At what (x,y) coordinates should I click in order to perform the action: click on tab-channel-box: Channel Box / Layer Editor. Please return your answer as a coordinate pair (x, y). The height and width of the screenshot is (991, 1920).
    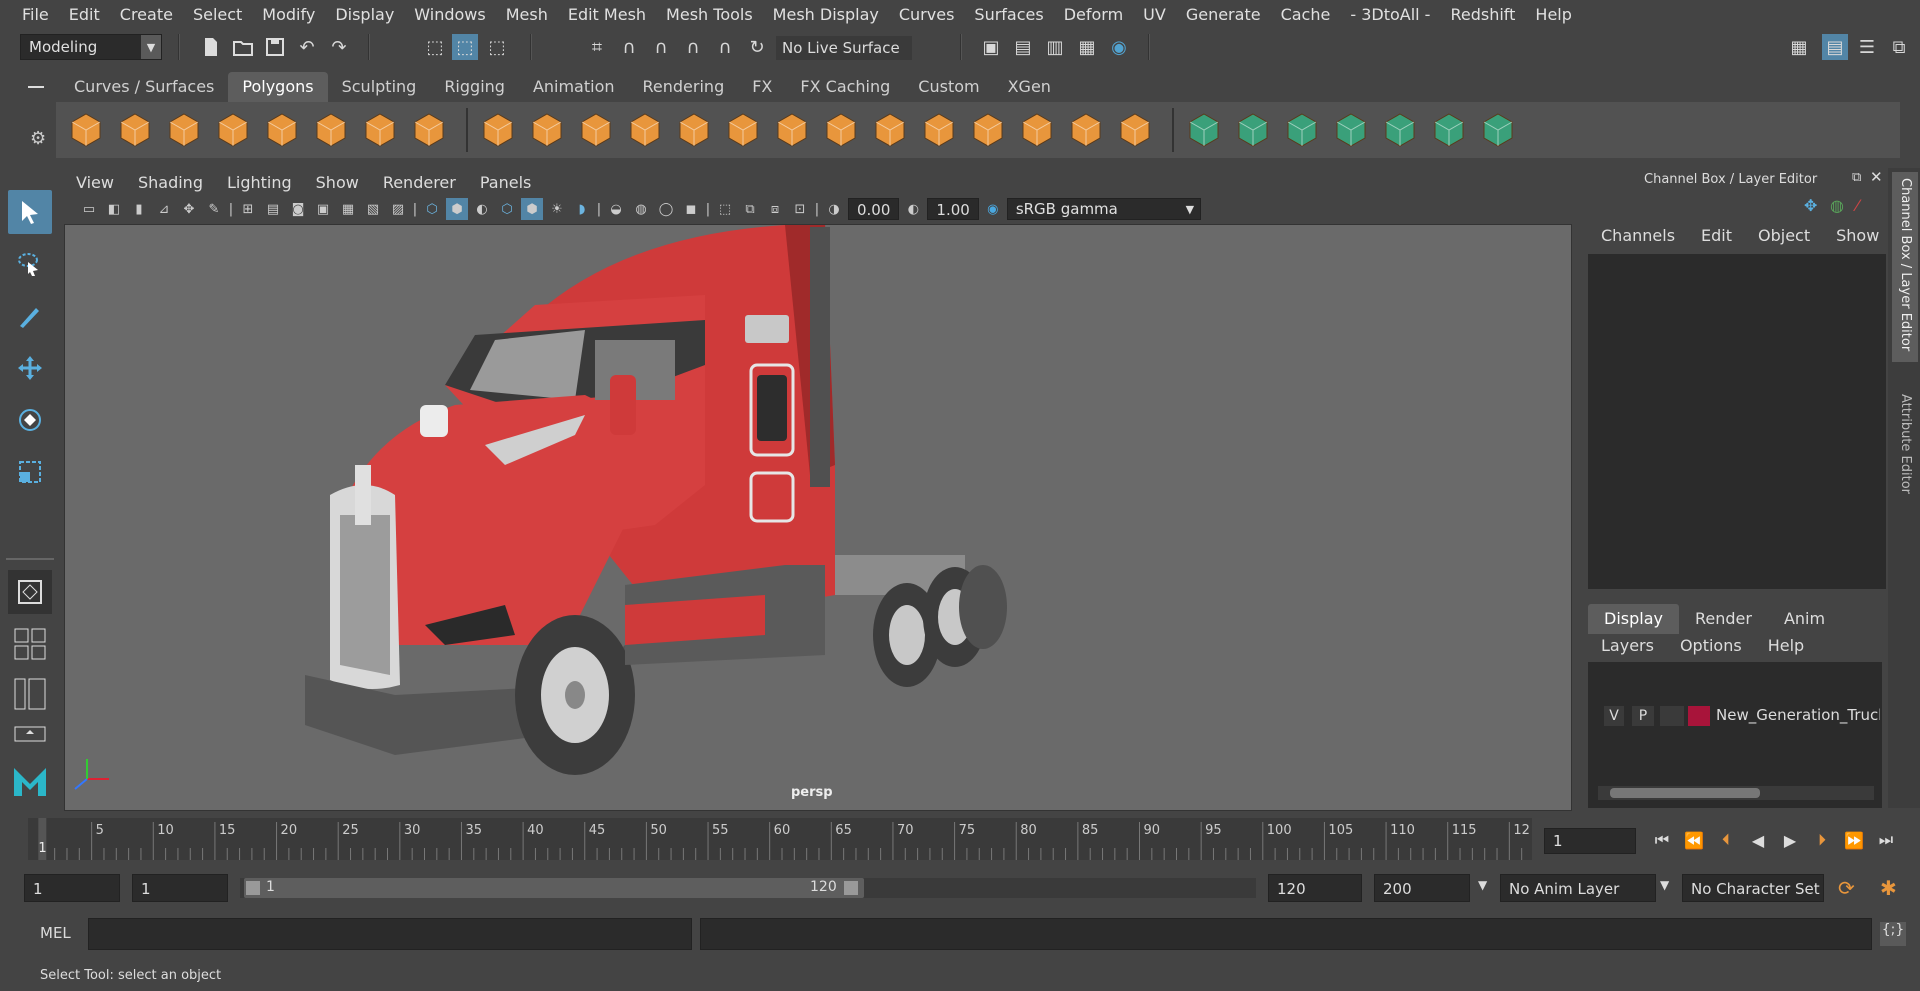
    Looking at the image, I should click on (1905, 267).